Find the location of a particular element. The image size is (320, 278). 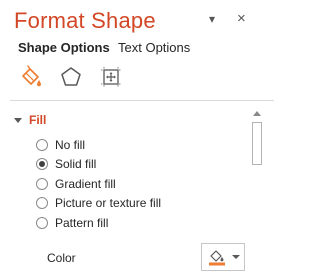

scroll-thumb is located at coordinates (257, 143).